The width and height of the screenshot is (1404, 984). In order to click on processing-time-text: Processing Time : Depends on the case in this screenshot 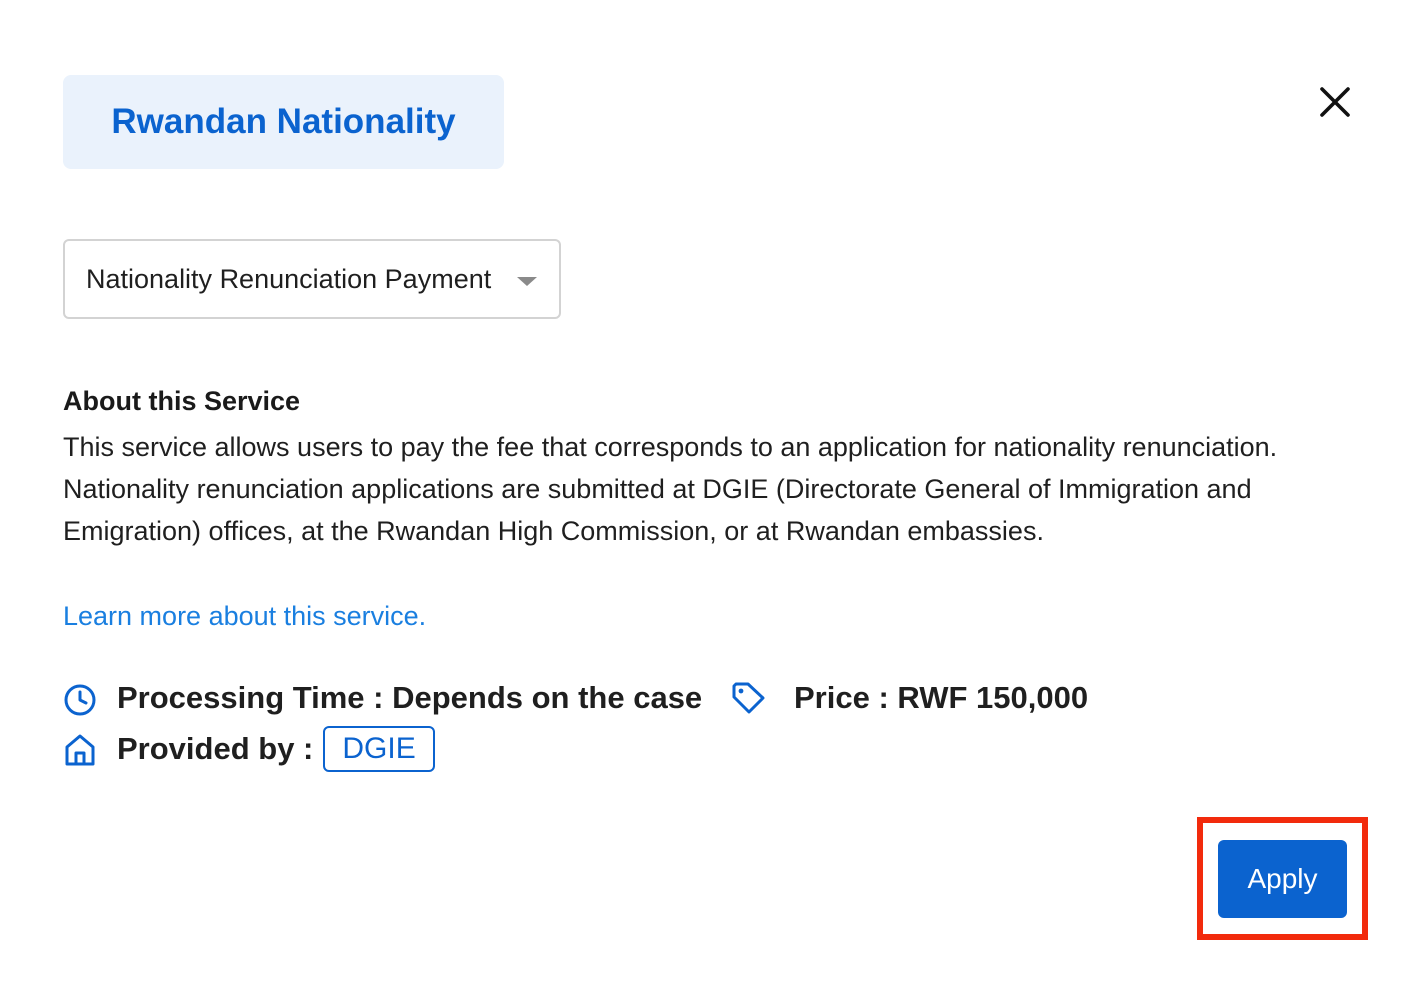, I will do `click(410, 697)`.